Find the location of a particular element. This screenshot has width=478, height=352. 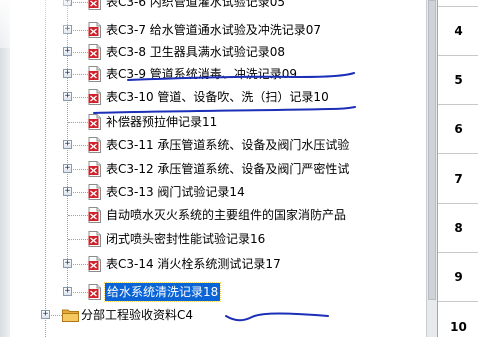

tree-item-label: 表C3-6 内织管道灌水试验记录05 is located at coordinates (196, 4).